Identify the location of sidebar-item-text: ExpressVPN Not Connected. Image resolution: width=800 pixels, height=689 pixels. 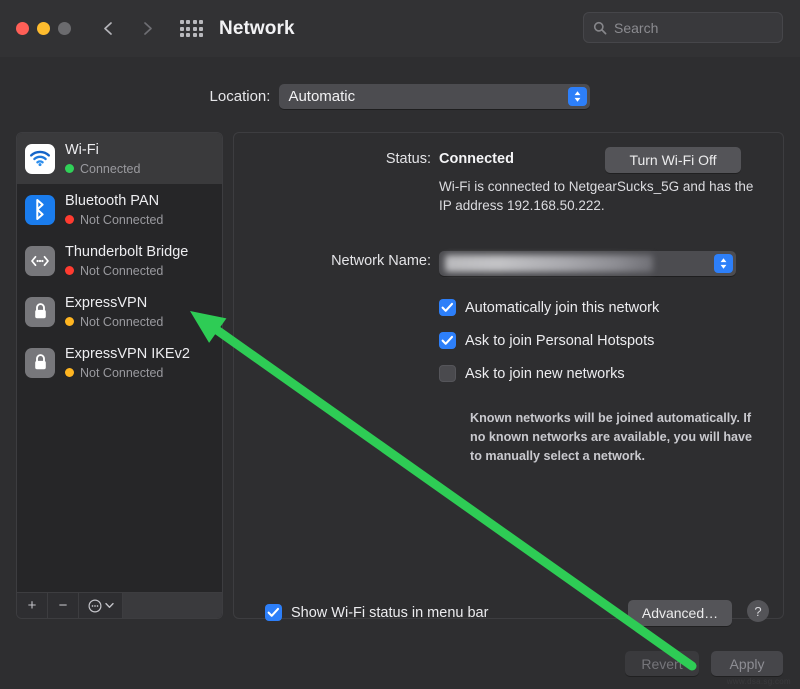
(114, 312).